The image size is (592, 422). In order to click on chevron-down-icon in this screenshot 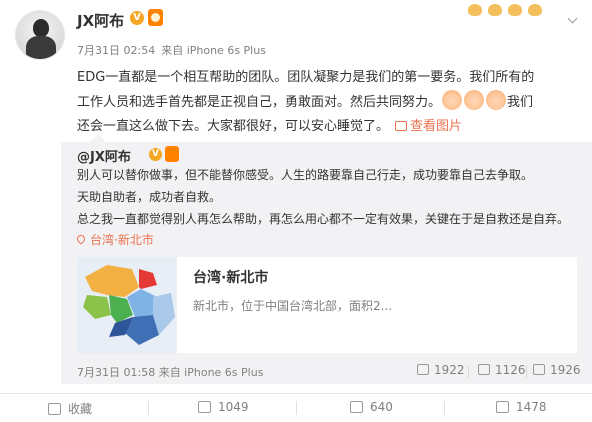, I will do `click(573, 21)`.